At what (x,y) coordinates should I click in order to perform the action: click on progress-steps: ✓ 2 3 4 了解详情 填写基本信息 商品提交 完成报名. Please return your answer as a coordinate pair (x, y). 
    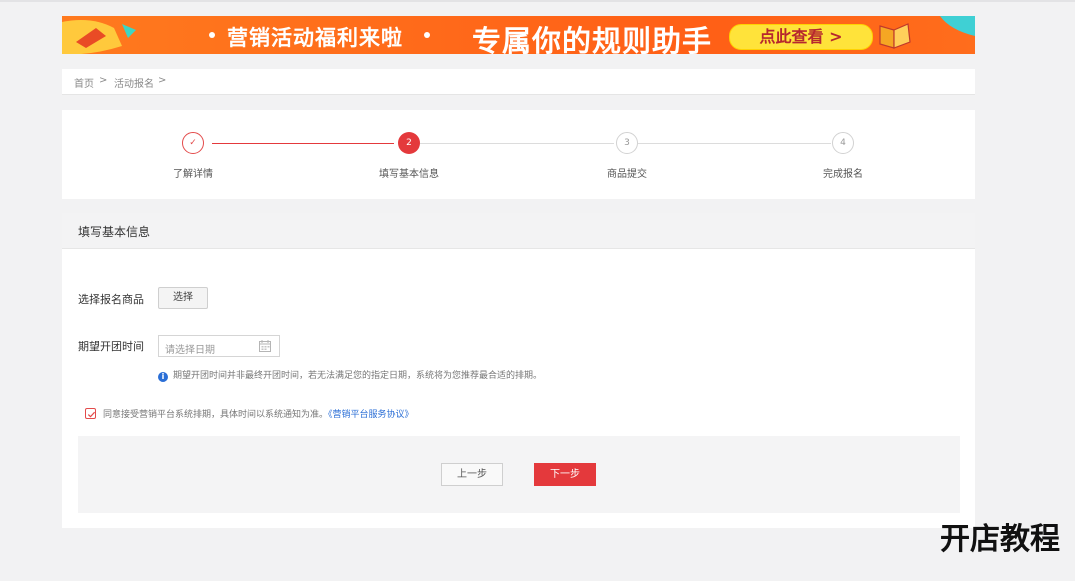
    Looking at the image, I should click on (518, 154).